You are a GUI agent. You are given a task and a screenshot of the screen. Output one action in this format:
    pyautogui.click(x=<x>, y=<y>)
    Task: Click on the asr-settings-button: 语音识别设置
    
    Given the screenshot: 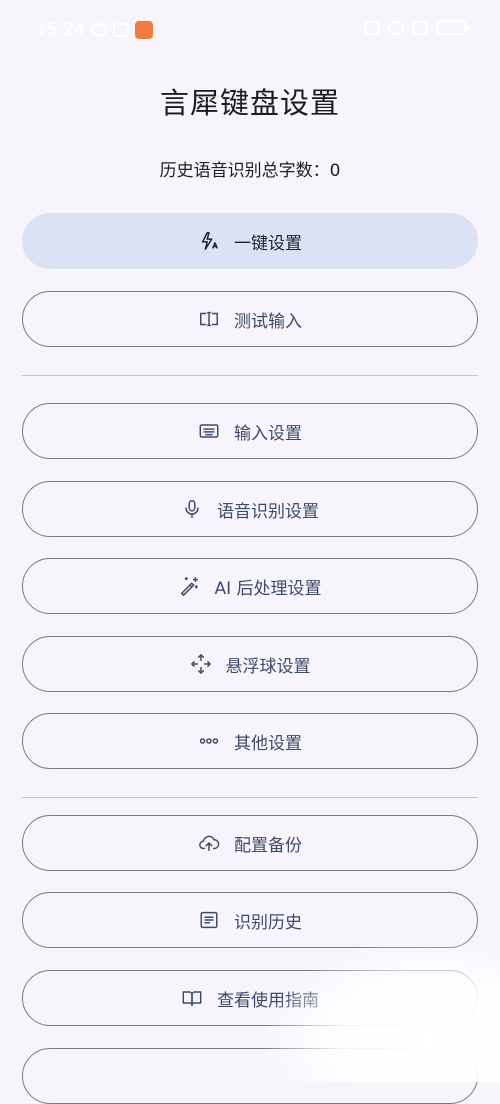 What is the action you would take?
    pyautogui.click(x=250, y=509)
    